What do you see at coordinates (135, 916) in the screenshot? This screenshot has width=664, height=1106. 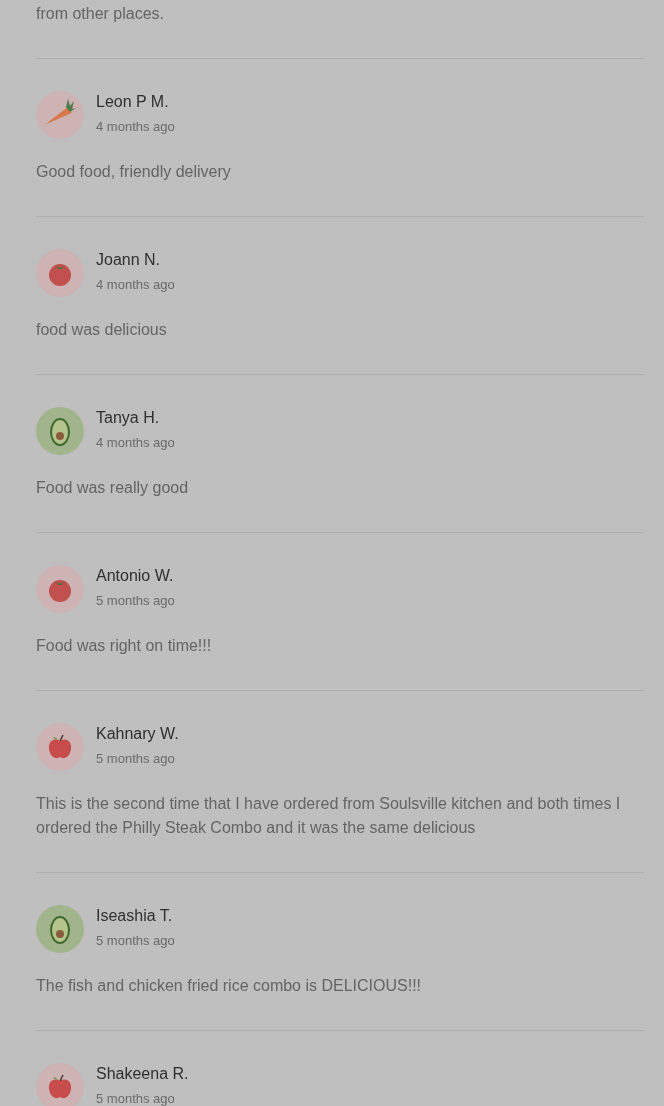 I see `reviewer-name: Iseashia T.` at bounding box center [135, 916].